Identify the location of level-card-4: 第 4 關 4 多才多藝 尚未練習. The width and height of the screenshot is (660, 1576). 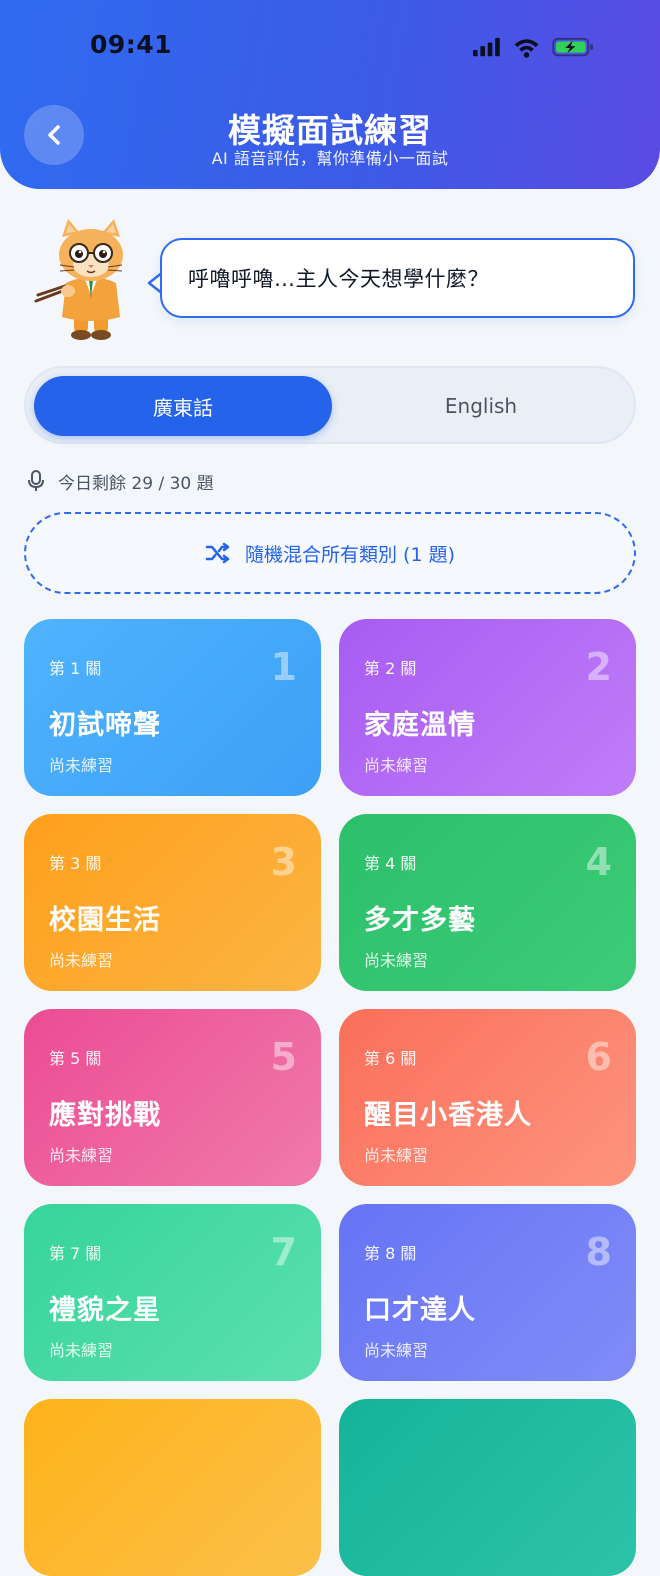
(487, 902).